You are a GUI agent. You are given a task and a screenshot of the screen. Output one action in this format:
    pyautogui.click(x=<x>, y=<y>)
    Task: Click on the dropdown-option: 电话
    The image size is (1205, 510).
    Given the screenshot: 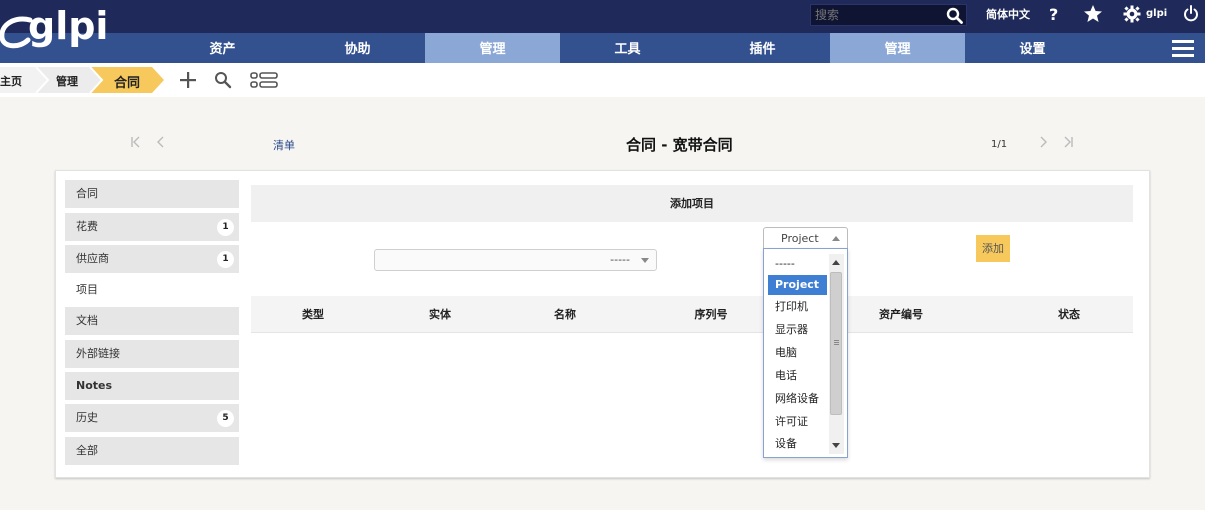 What is the action you would take?
    pyautogui.click(x=797, y=376)
    